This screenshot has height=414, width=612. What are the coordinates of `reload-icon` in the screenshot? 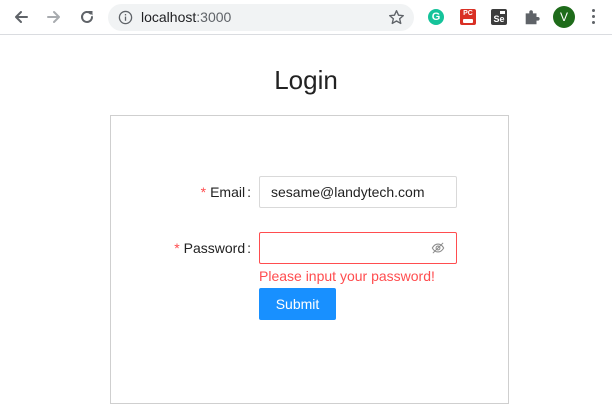 It's located at (87, 17).